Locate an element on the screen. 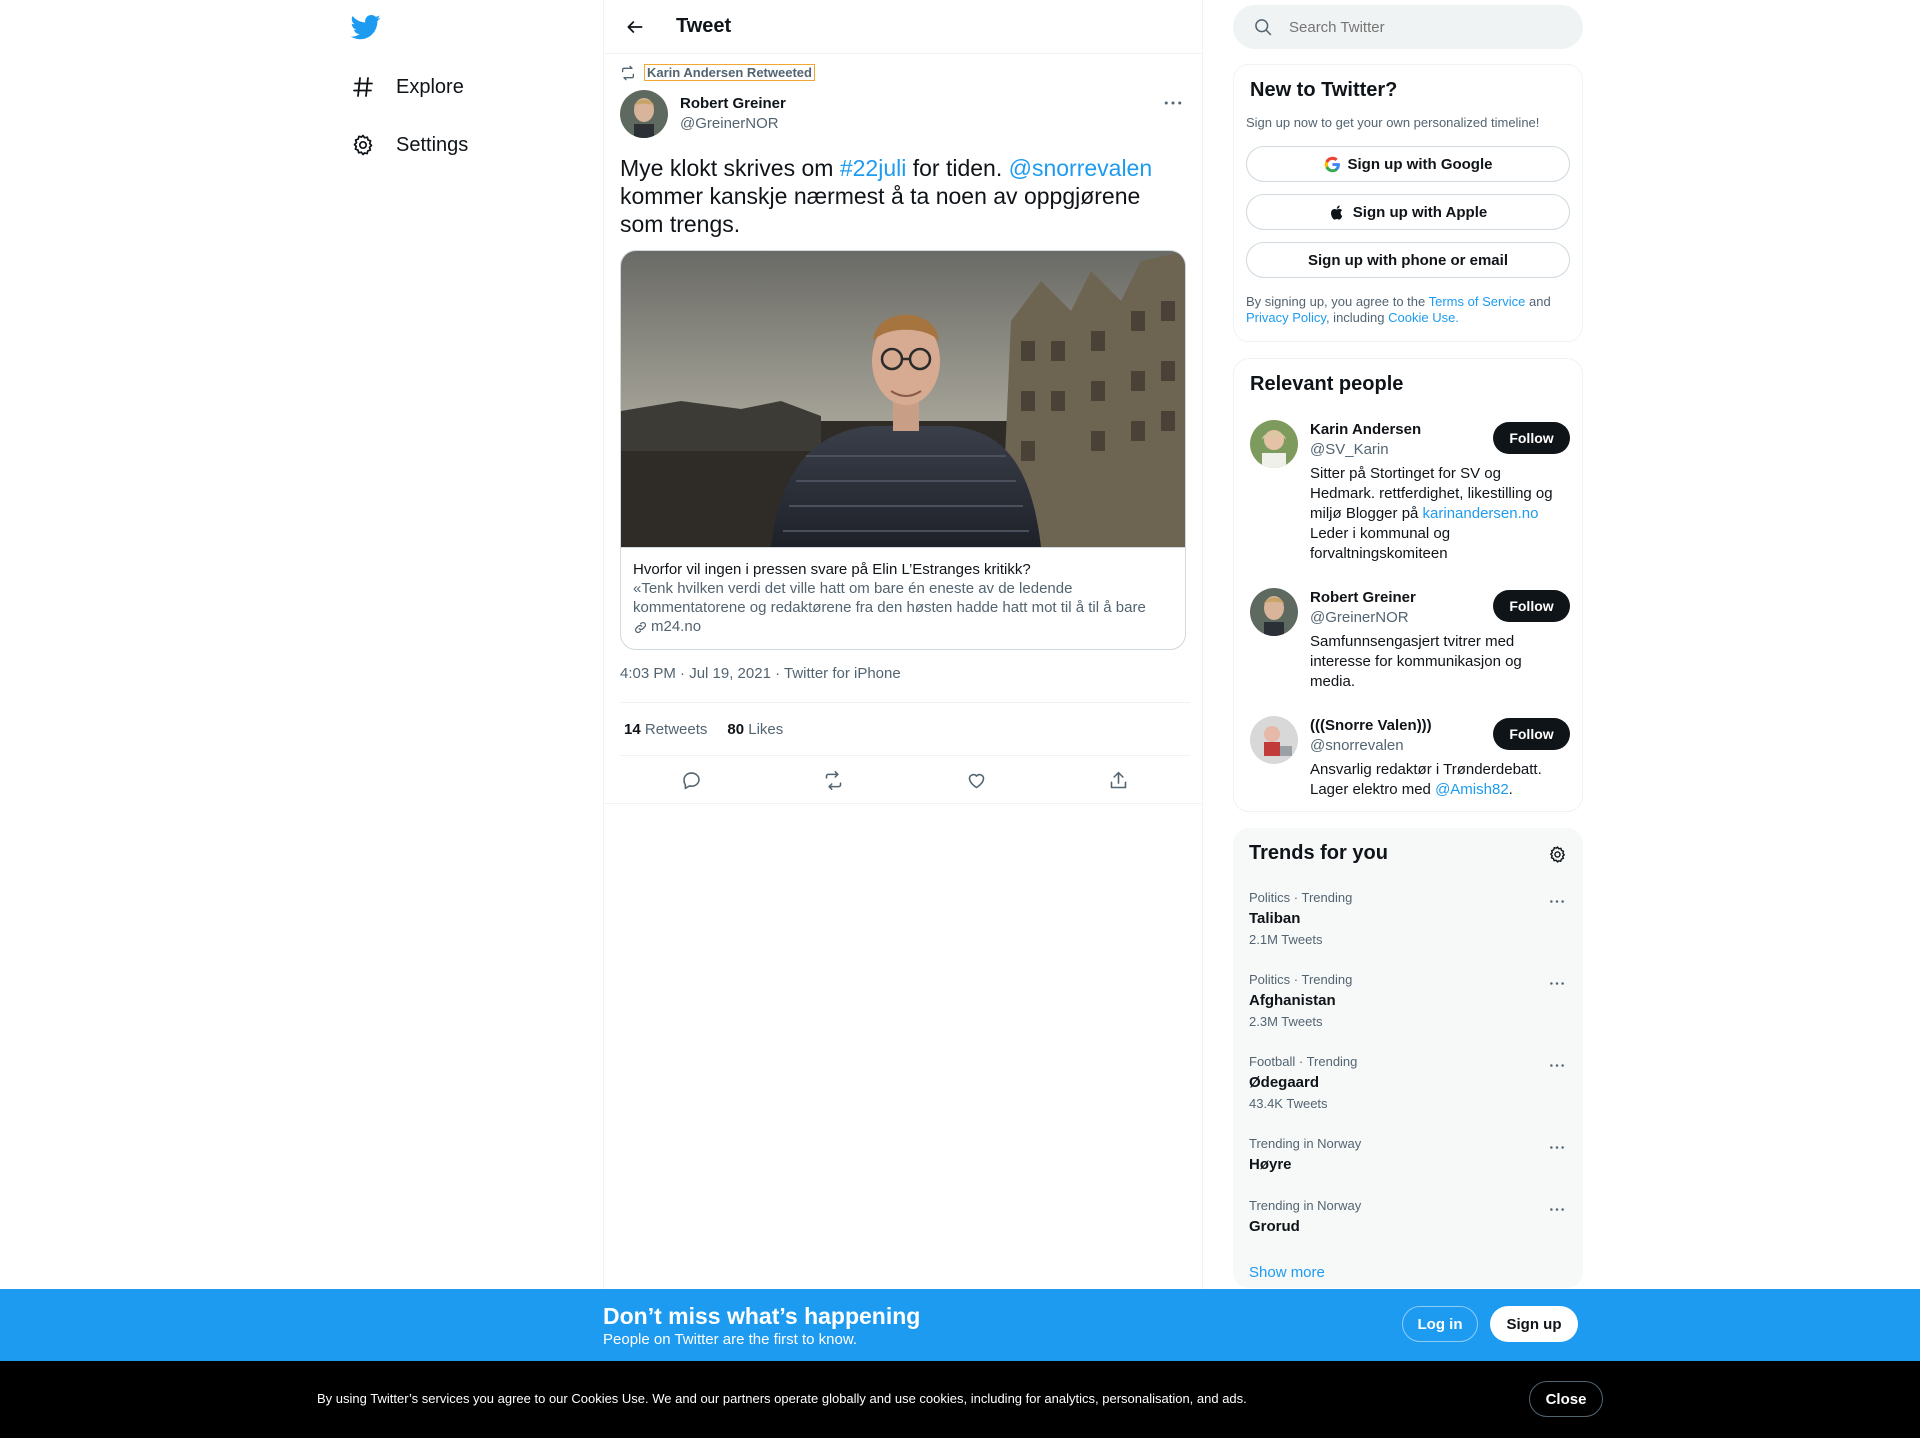 Image resolution: width=1920 pixels, height=1438 pixels. retweet-context: Karin Andersen Retweeted is located at coordinates (717, 72).